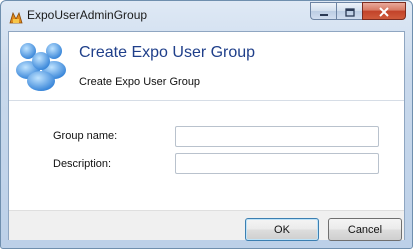 This screenshot has height=249, width=413. I want to click on app-icon, so click(16, 16).